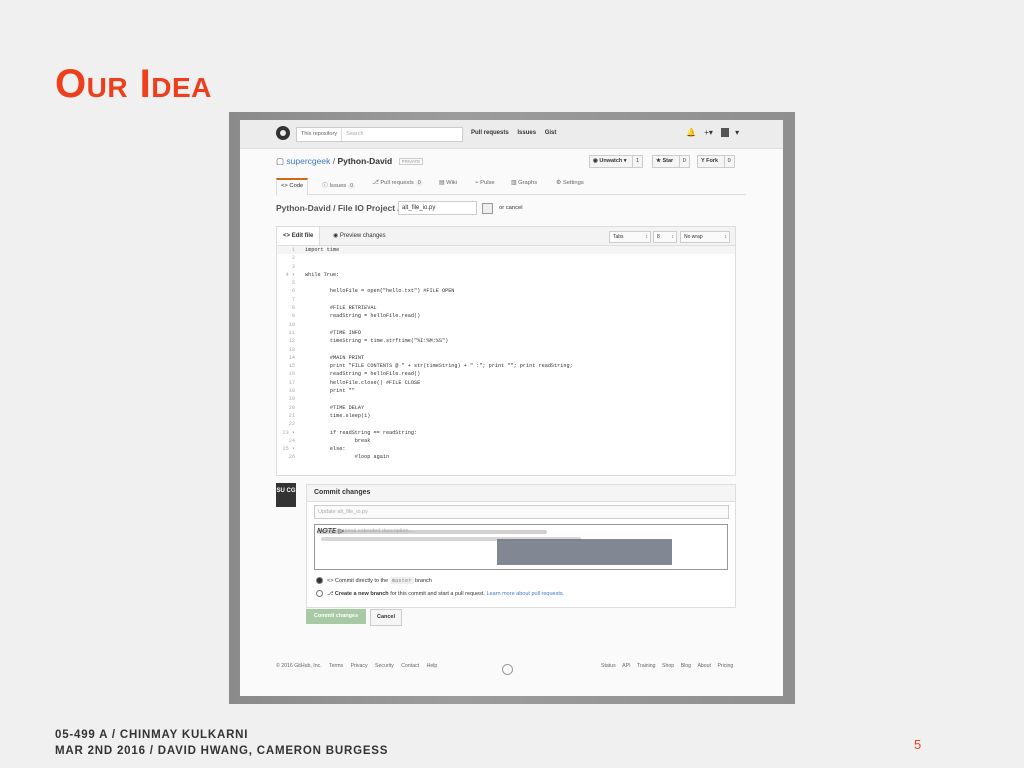 The image size is (1024, 768). I want to click on repo-title: ▢ supercgeek / Python-David PRIVATE, so click(350, 161).